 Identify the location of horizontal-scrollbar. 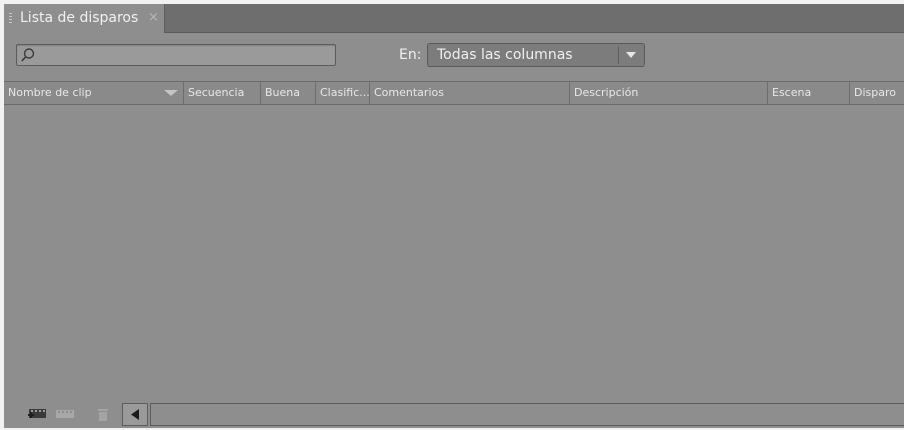
(527, 414).